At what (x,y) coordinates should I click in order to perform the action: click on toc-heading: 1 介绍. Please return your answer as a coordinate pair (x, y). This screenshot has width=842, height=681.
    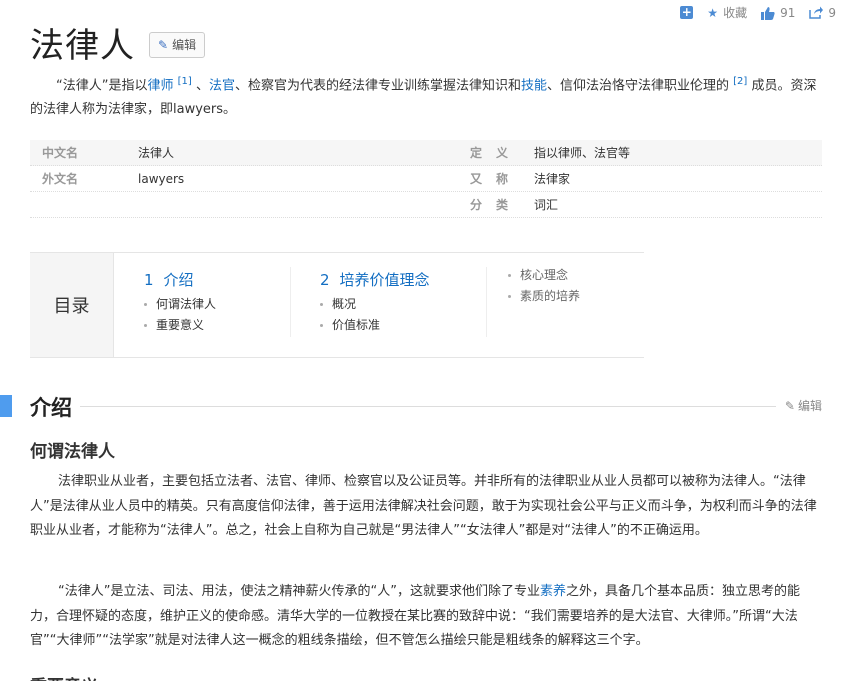
    Looking at the image, I should click on (180, 279).